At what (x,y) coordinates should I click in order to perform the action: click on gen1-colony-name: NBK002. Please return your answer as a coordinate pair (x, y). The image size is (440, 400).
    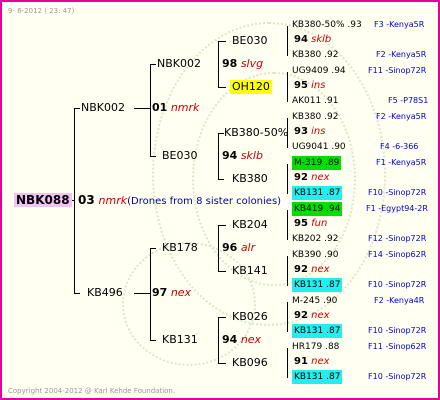
    Looking at the image, I should click on (103, 107).